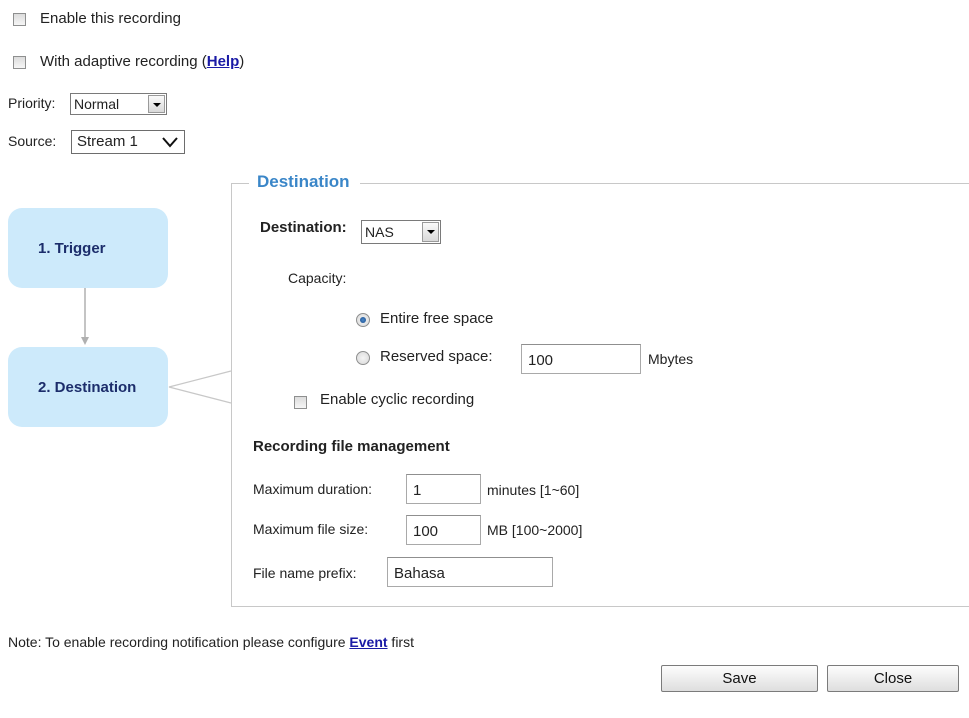 The width and height of the screenshot is (969, 718). What do you see at coordinates (110, 18) in the screenshot?
I see `enable-recording-label: Enable this recording` at bounding box center [110, 18].